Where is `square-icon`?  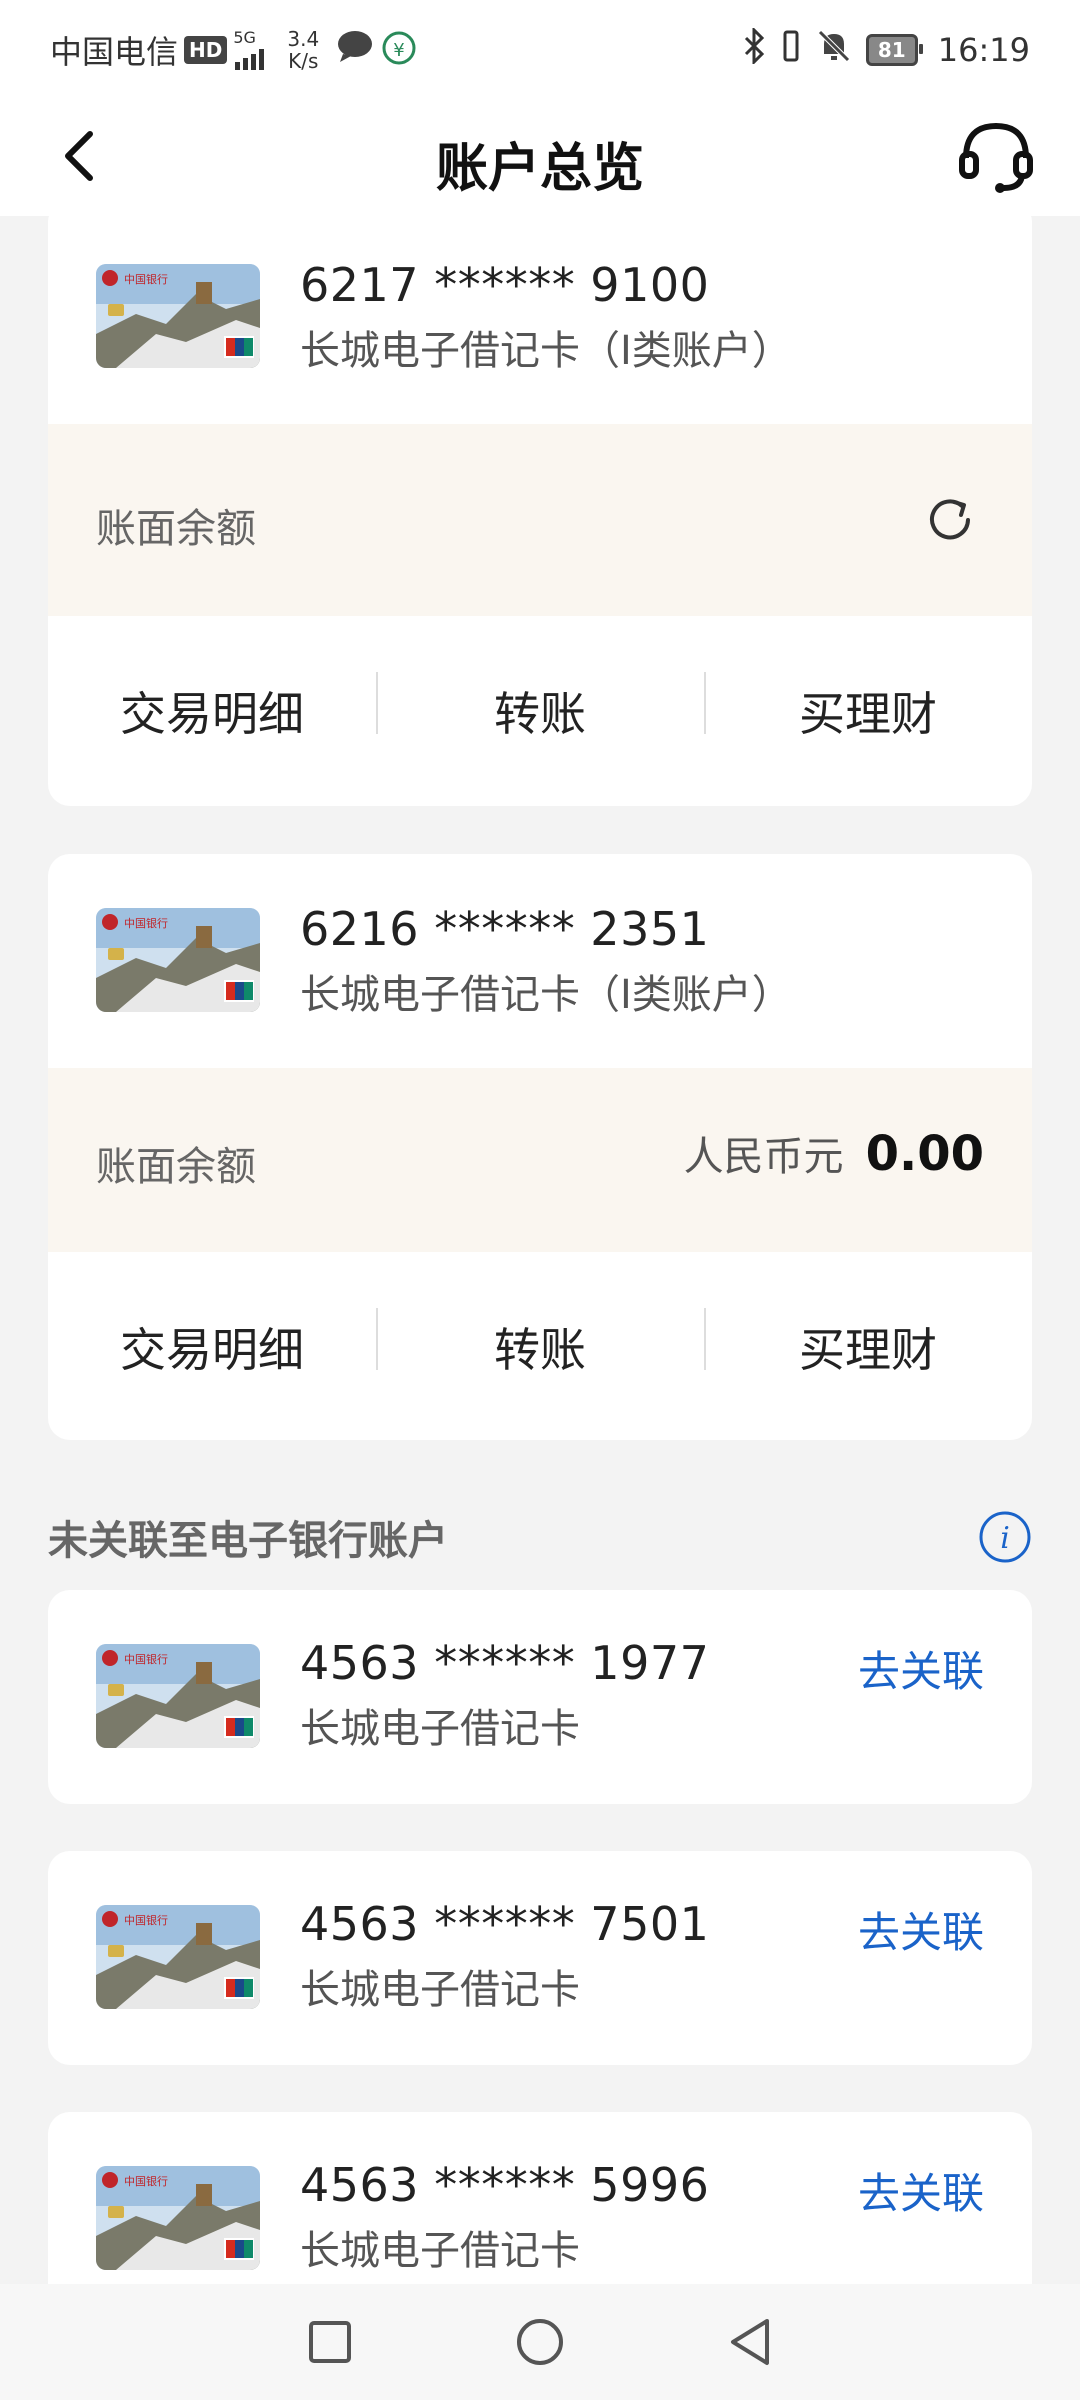
square-icon is located at coordinates (330, 2342).